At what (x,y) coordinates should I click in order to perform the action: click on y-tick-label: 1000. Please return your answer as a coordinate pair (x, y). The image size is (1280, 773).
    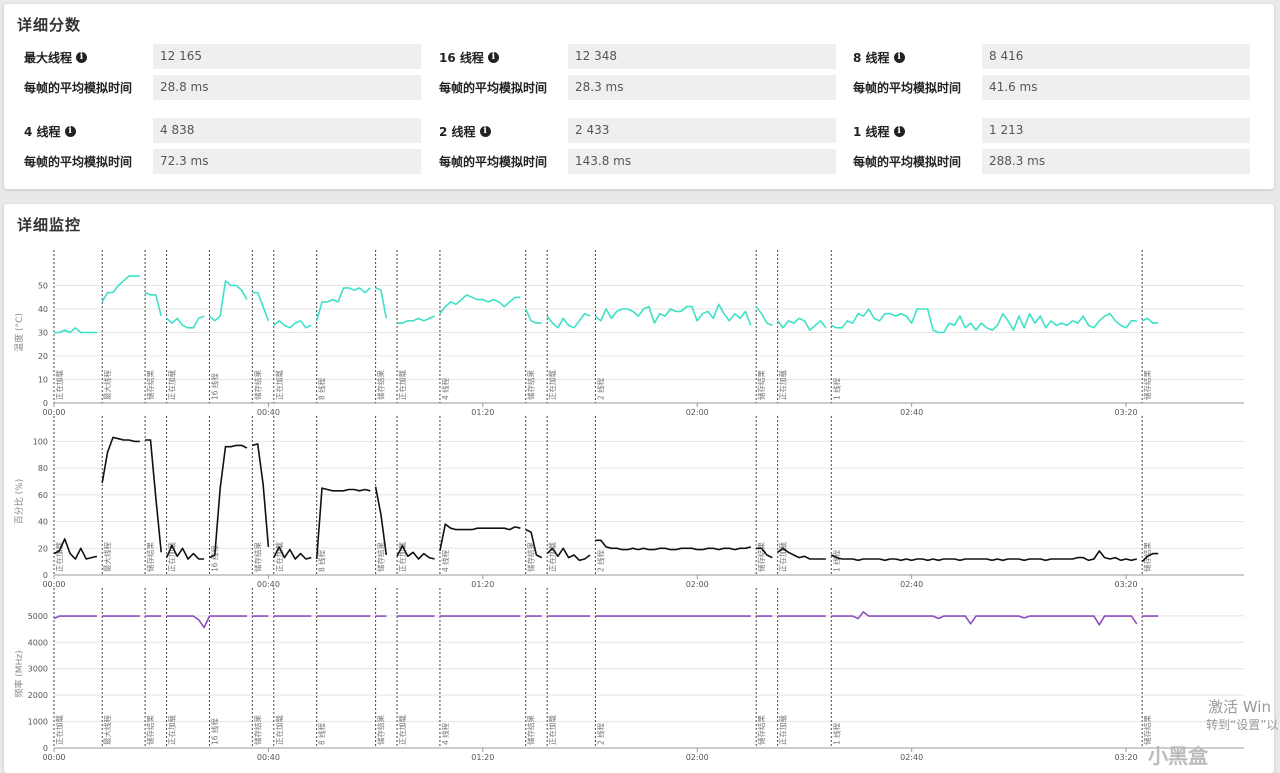
    Looking at the image, I should click on (38, 722).